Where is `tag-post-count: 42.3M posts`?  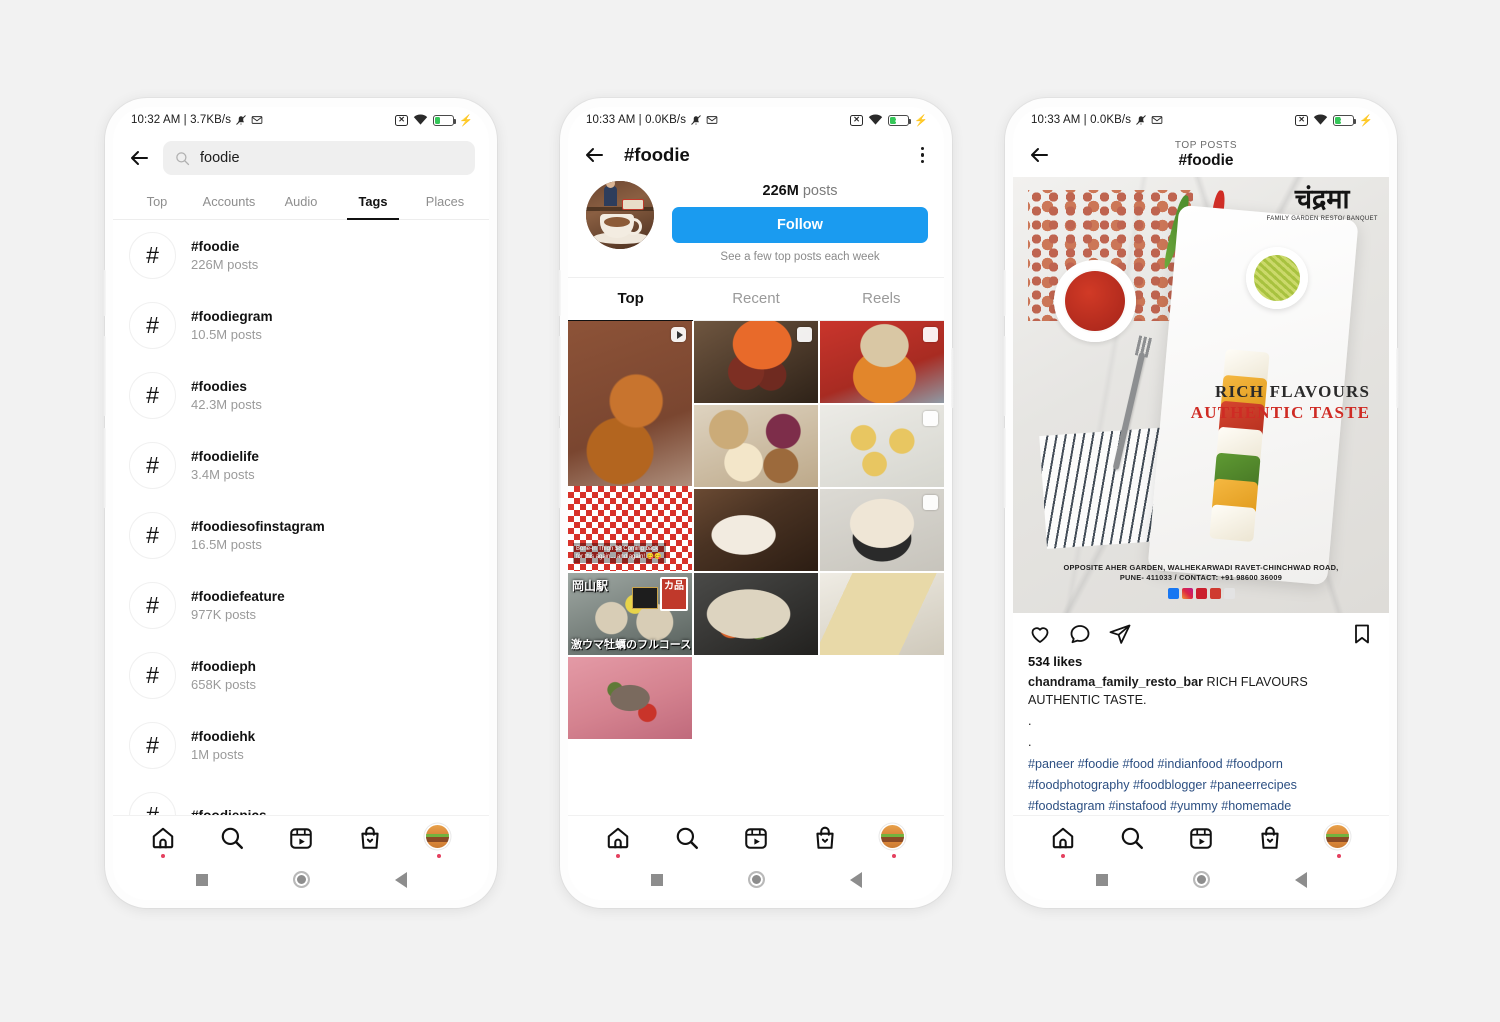
tag-post-count: 42.3M posts is located at coordinates (226, 404).